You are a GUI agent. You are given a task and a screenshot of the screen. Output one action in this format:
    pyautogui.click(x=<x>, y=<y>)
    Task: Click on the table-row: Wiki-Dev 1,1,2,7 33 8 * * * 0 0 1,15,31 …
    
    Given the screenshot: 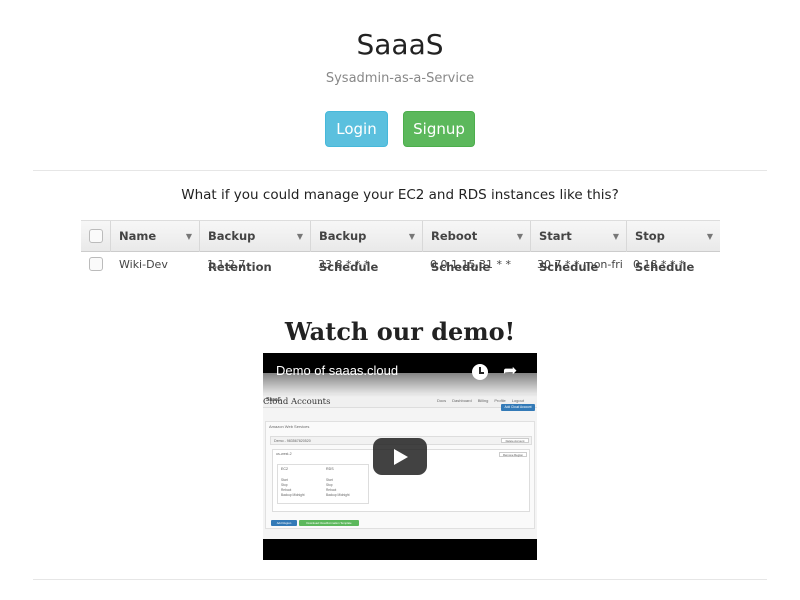 What is the action you would take?
    pyautogui.click(x=400, y=265)
    